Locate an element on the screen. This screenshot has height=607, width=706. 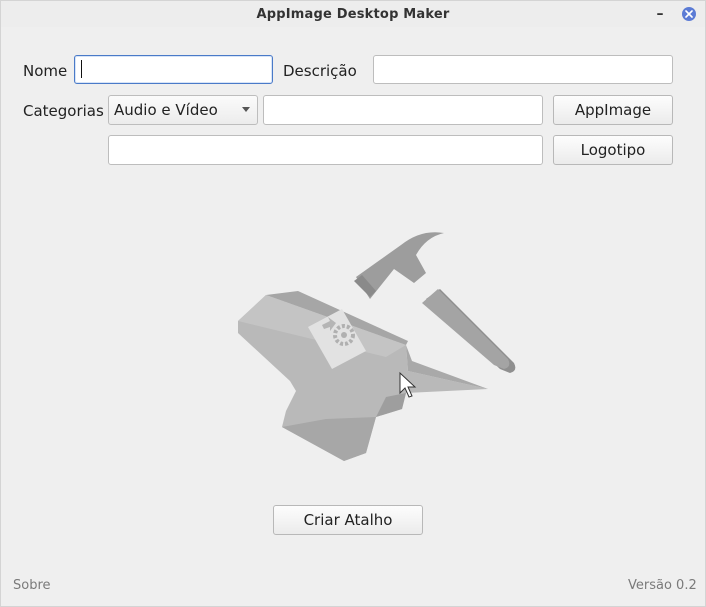
description-label: Descrição is located at coordinates (320, 71).